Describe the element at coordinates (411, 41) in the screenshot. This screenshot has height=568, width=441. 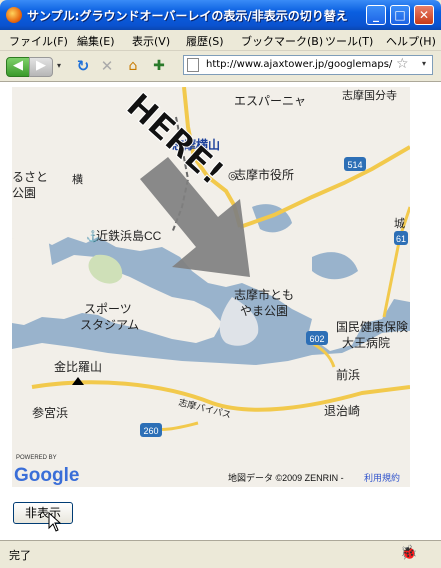
I see `menu-help: ヘルプ(H)` at that location.